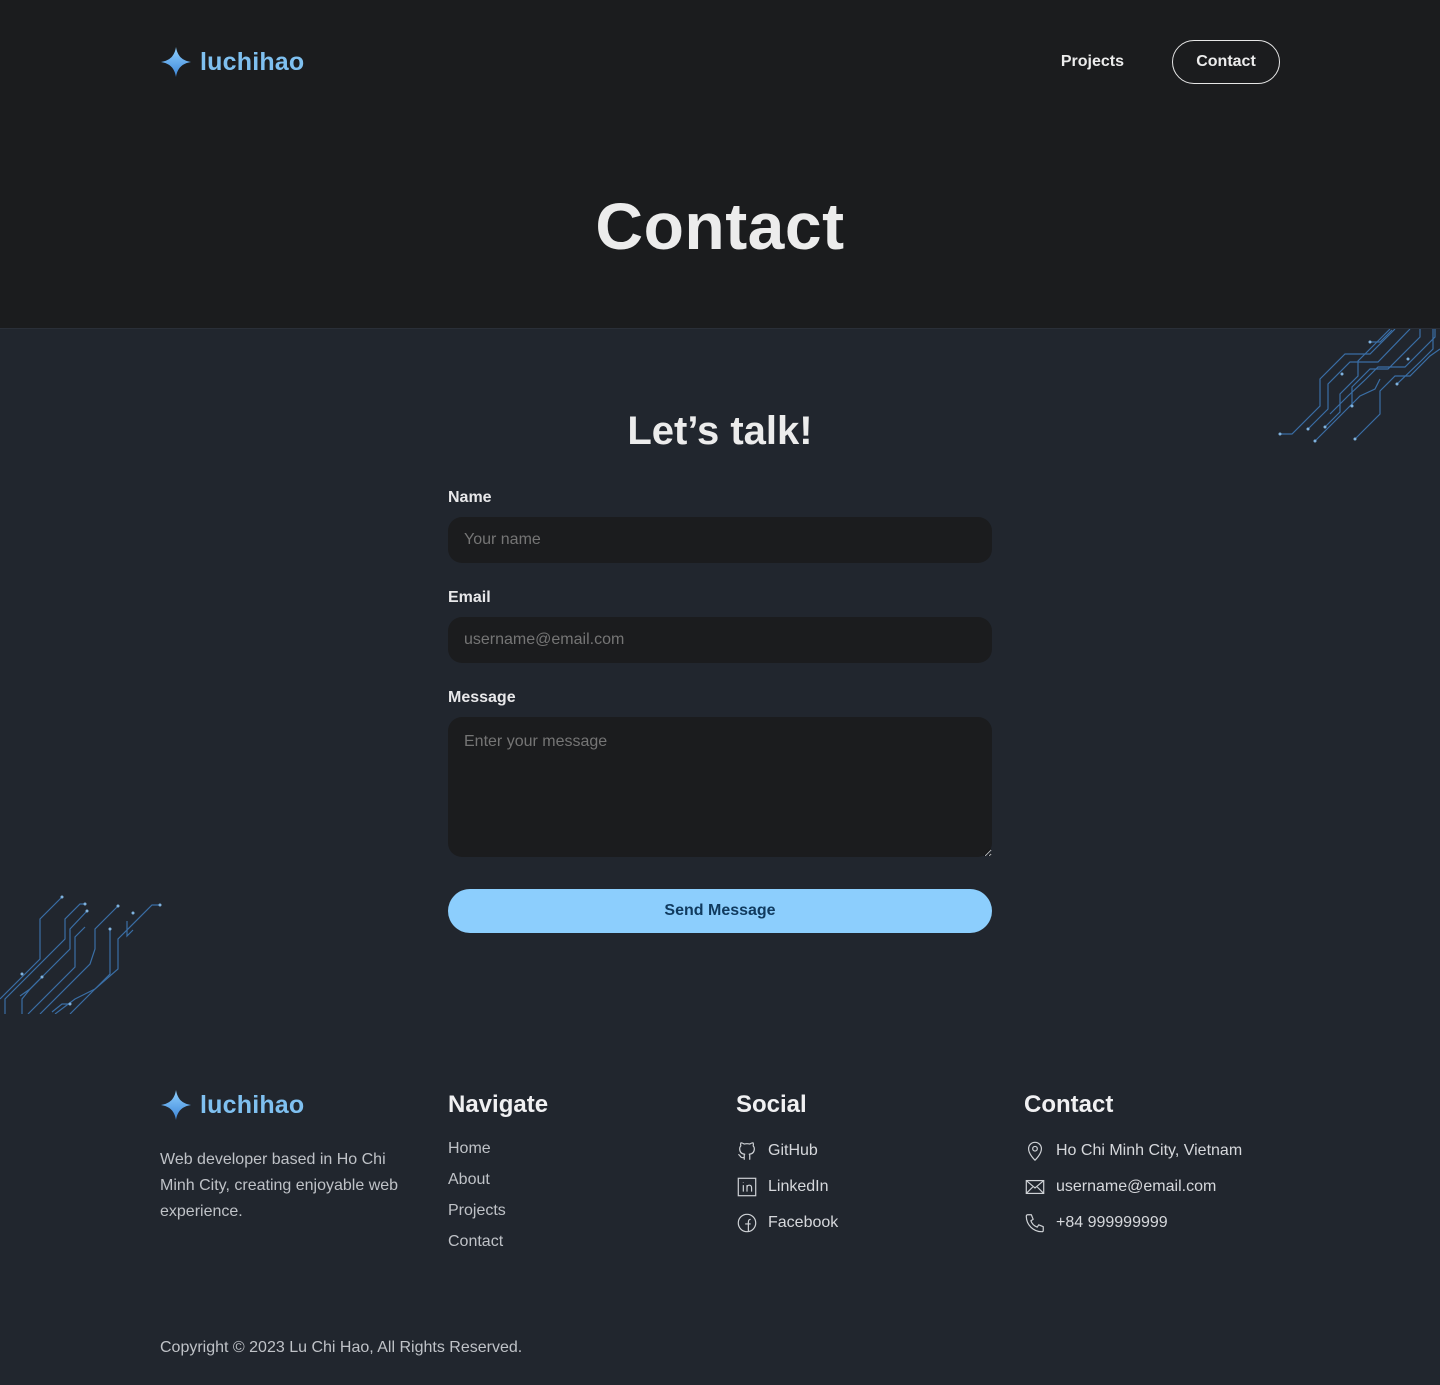 Image resolution: width=1440 pixels, height=1385 pixels. What do you see at coordinates (720, 226) in the screenshot?
I see `page-title: Contact` at bounding box center [720, 226].